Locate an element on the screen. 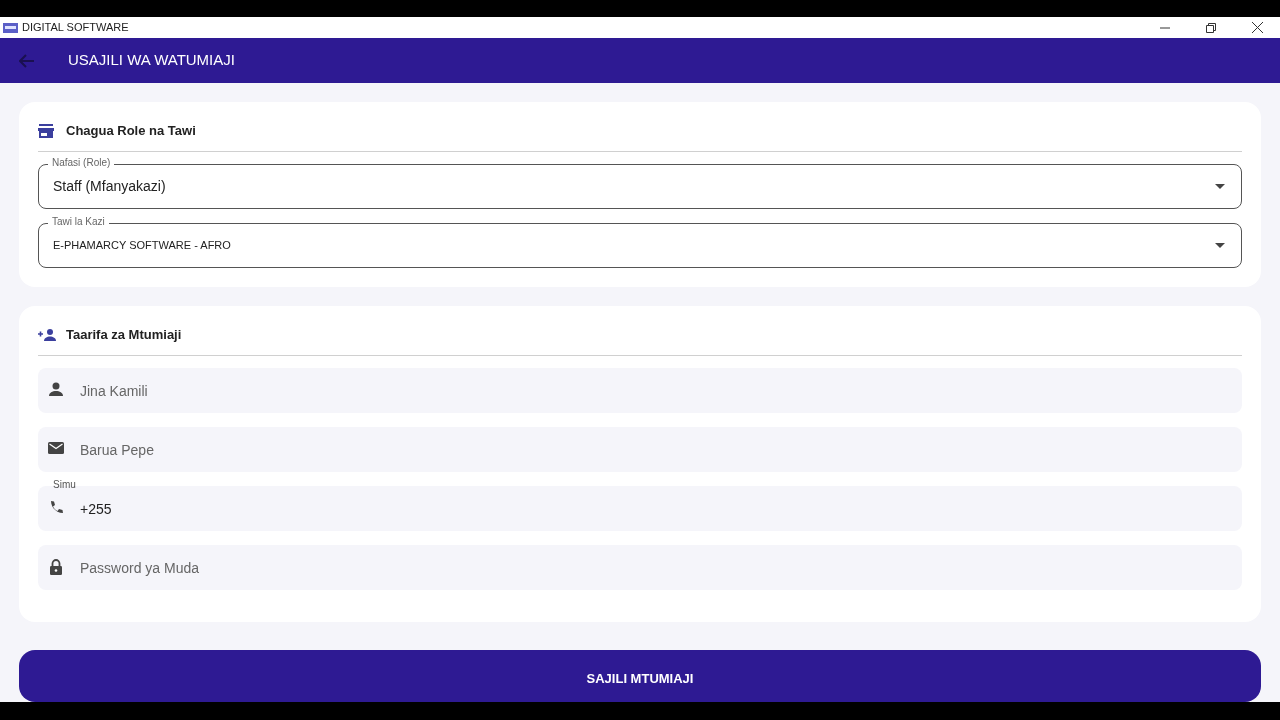 This screenshot has height=720, width=1280. field-value: E-PHAMARCY SOFTWARE - AFRO is located at coordinates (142, 246).